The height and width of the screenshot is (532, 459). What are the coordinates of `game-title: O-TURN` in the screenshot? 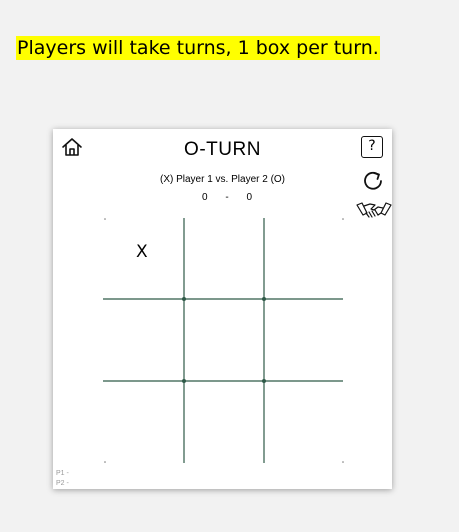 It's located at (222, 149).